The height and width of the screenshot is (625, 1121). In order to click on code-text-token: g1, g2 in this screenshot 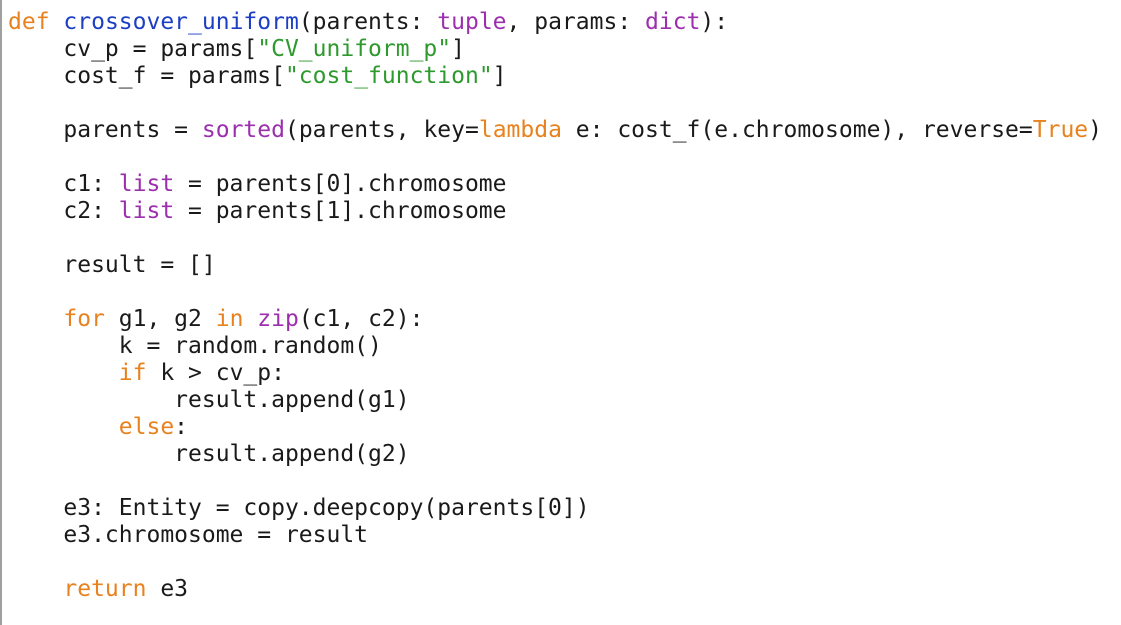, I will do `click(160, 319)`.